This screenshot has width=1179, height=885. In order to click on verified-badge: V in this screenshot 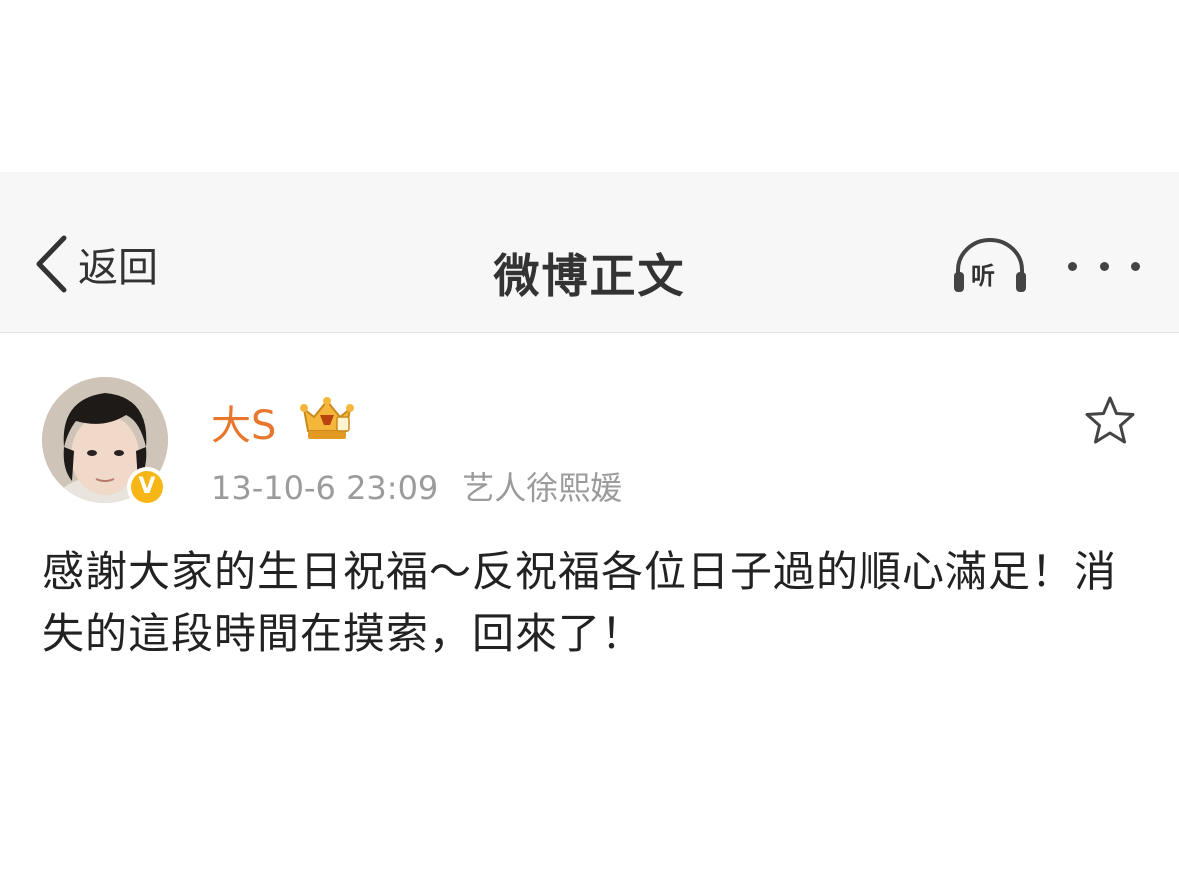, I will do `click(147, 487)`.